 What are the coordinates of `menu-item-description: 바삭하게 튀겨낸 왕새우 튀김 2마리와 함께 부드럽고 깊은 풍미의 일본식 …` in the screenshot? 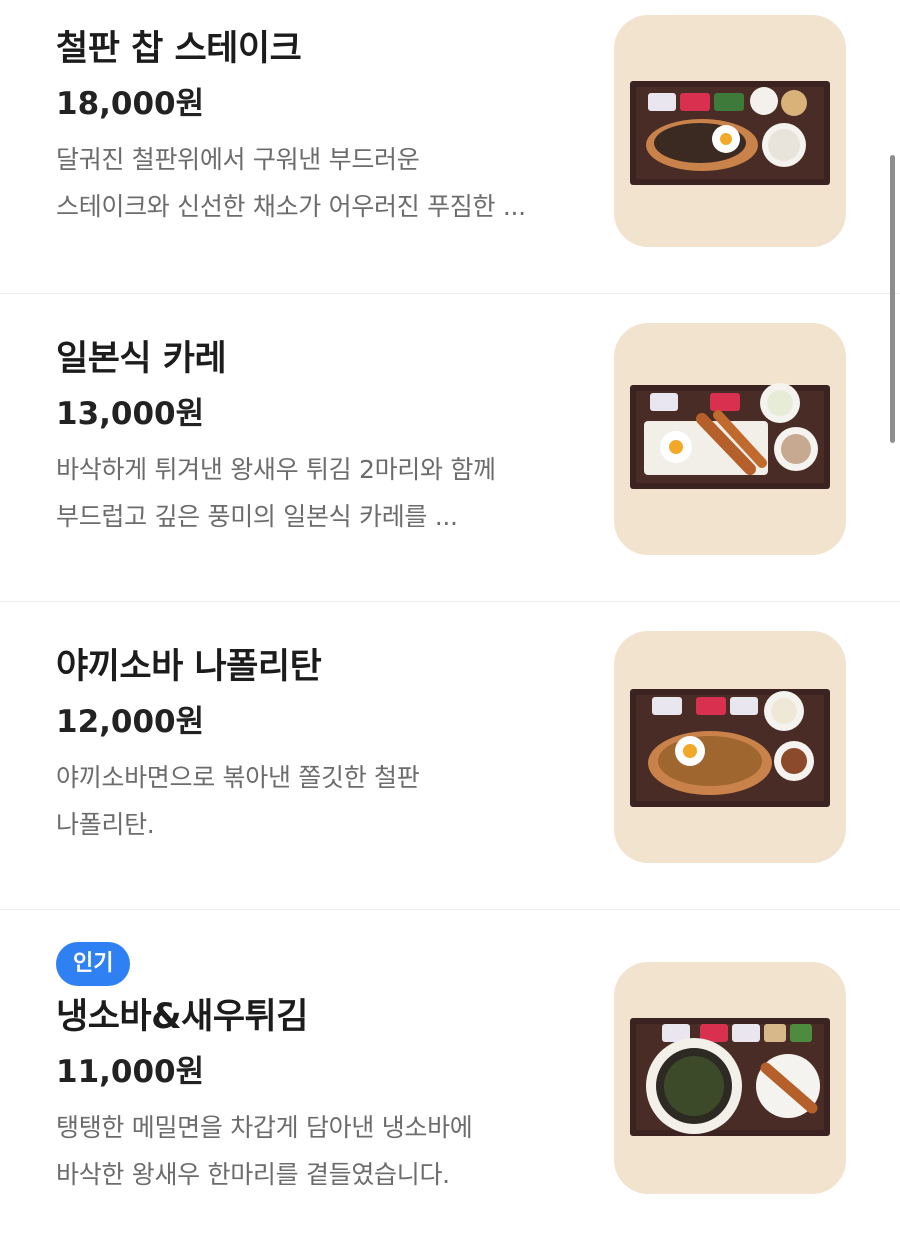 It's located at (321, 493).